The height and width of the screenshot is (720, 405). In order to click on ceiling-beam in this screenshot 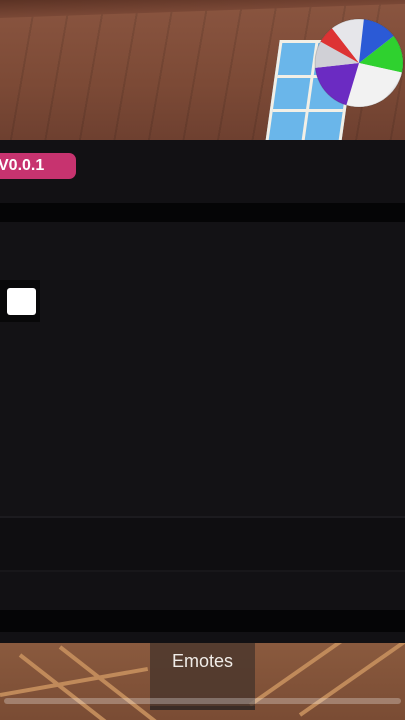, I will do `click(202, 9)`.